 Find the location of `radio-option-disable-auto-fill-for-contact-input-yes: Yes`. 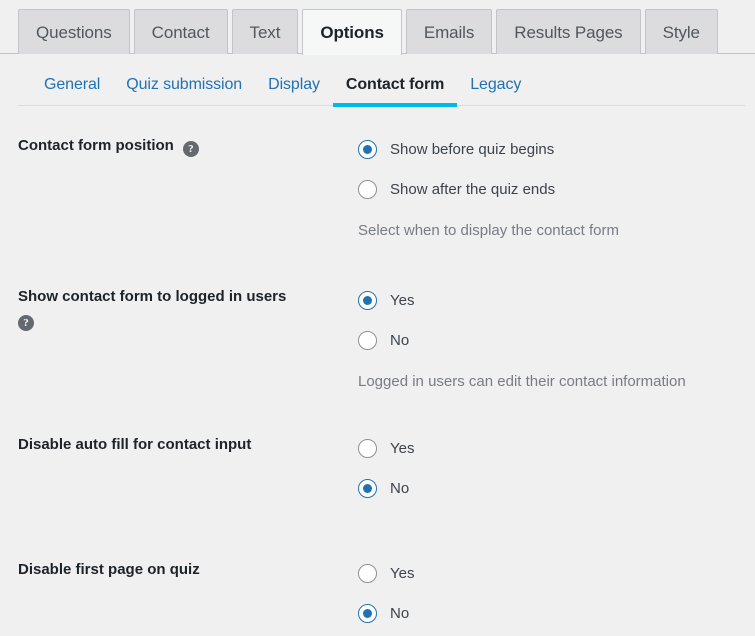

radio-option-disable-auto-fill-for-contact-input-yes: Yes is located at coordinates (556, 448).